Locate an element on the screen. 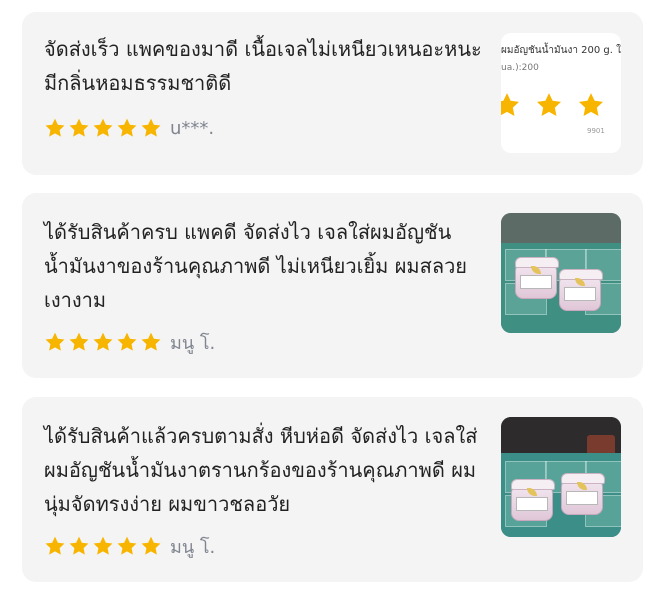  thumbnail-footer: 9901 is located at coordinates (596, 131).